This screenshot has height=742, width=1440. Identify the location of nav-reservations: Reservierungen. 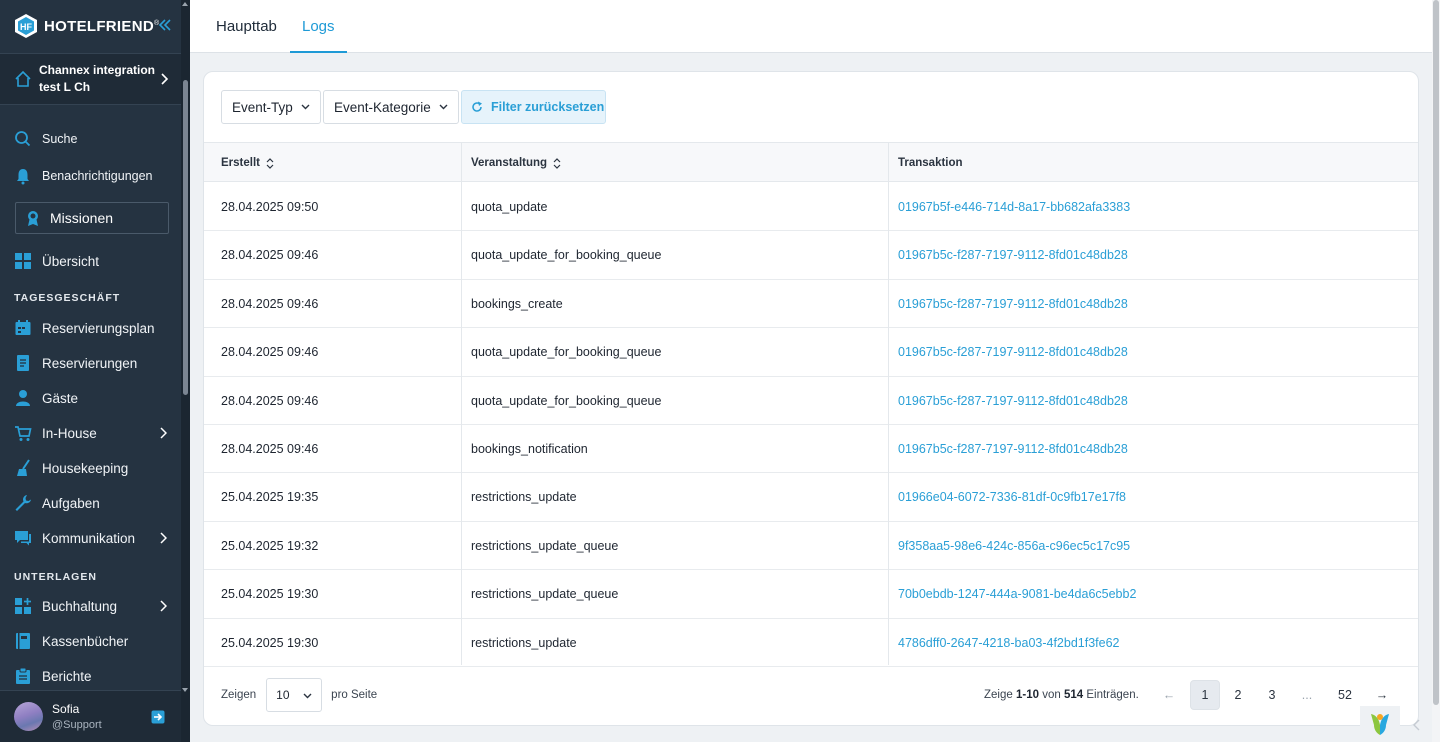
(90, 363).